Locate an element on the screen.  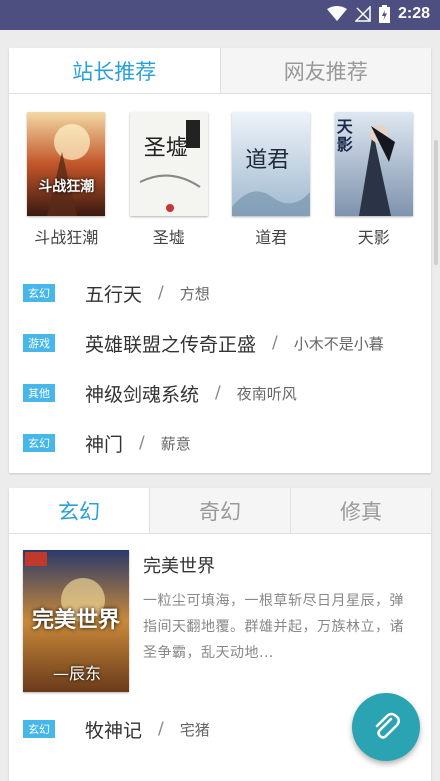
book-cover: 圣墟 is located at coordinates (168, 164).